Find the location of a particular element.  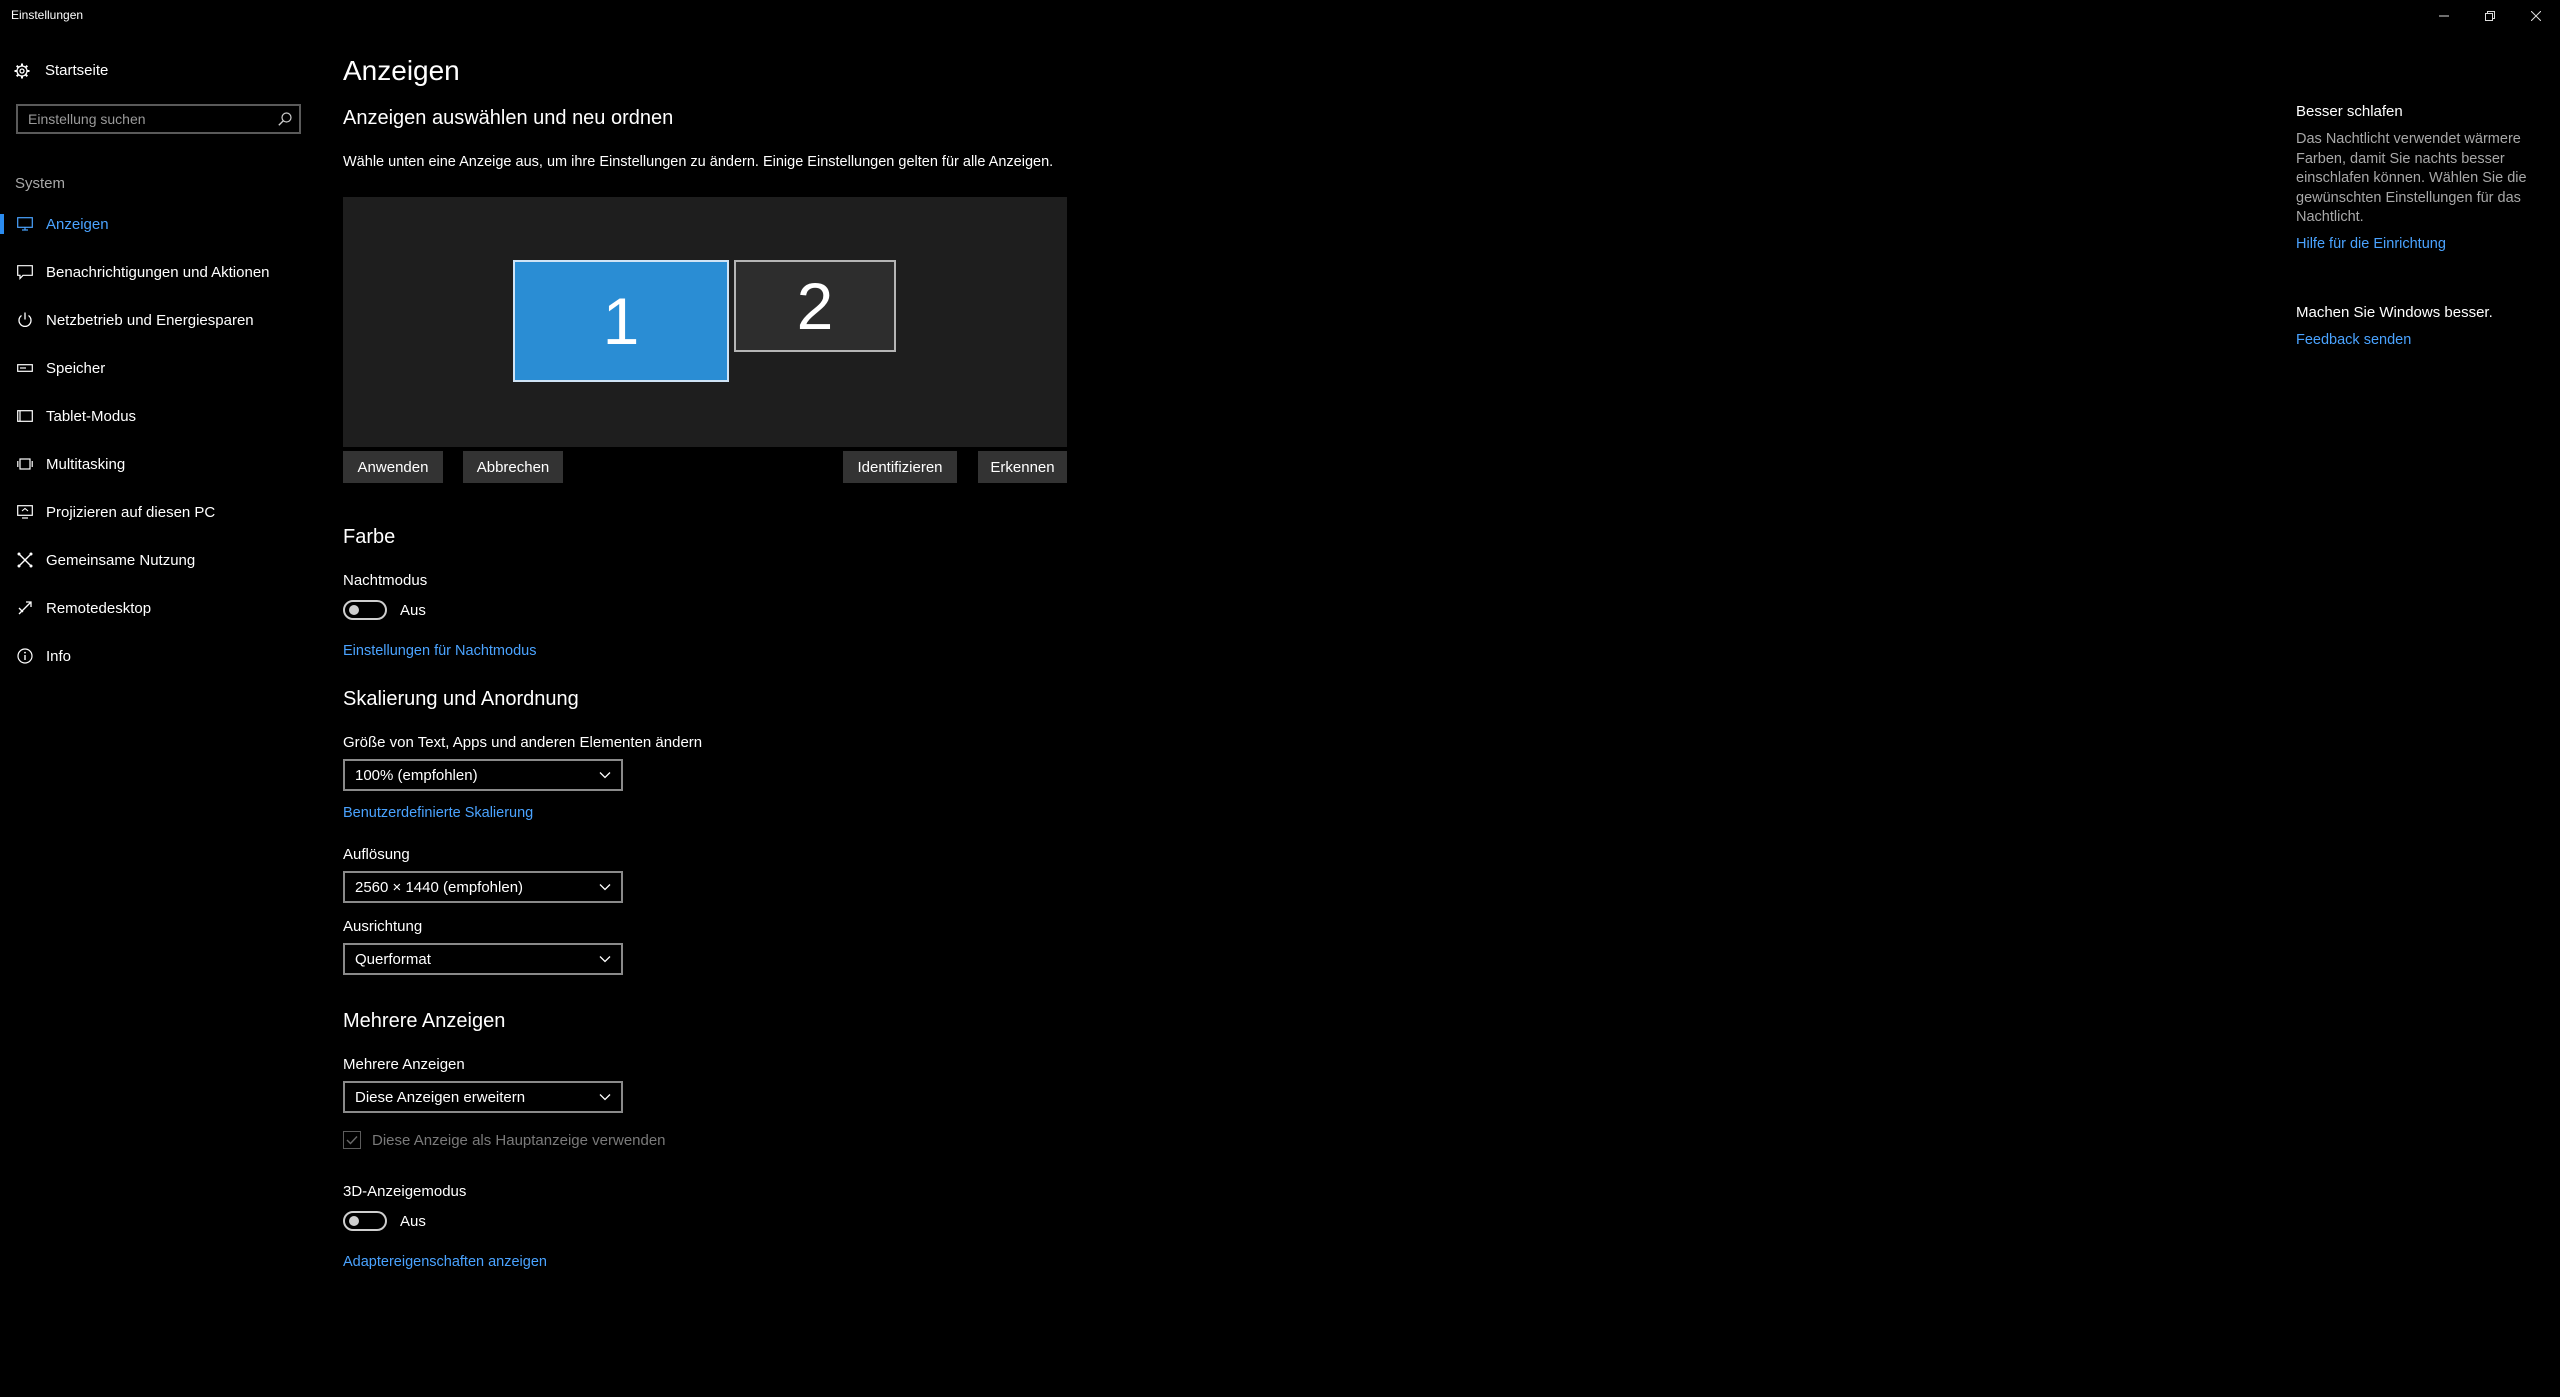

multi-display-label: Mehrere Anzeigen is located at coordinates (404, 1064).